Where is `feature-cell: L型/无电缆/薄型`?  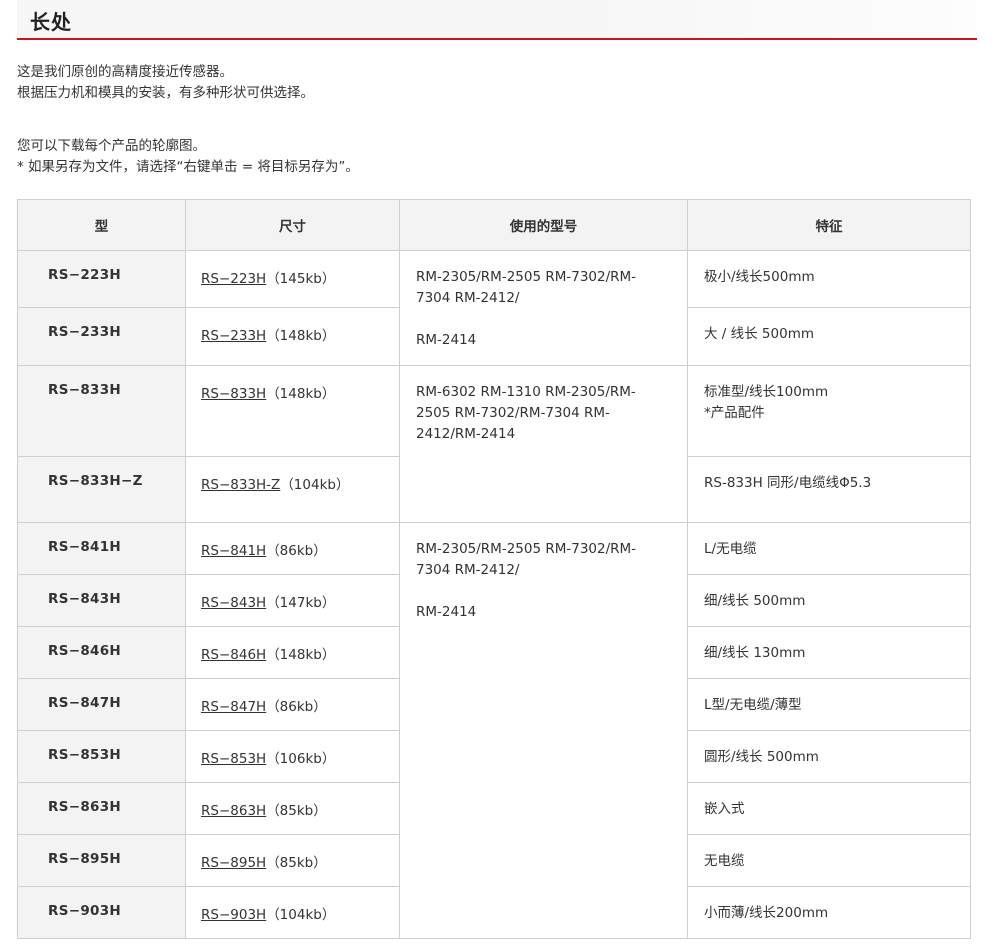
feature-cell: L型/无电缆/薄型 is located at coordinates (829, 704).